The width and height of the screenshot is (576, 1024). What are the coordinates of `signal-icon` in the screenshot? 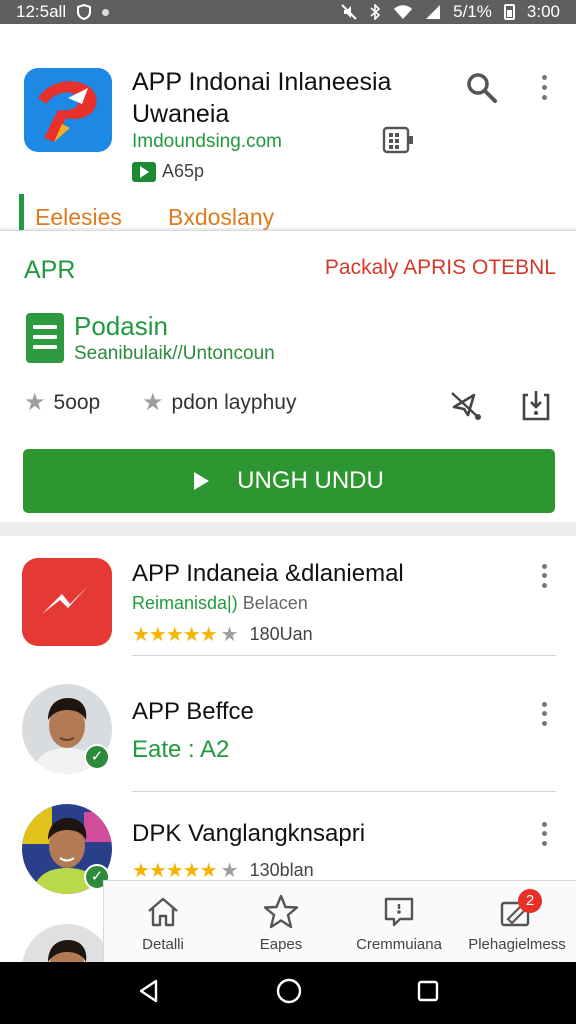 It's located at (433, 12).